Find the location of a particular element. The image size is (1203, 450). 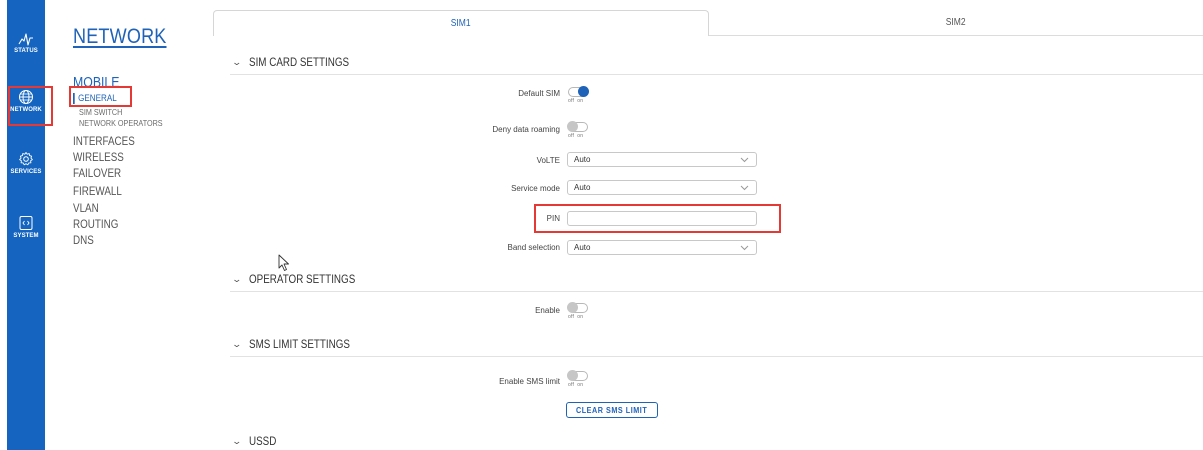

tab-sim2-label: SIM2 is located at coordinates (956, 22).